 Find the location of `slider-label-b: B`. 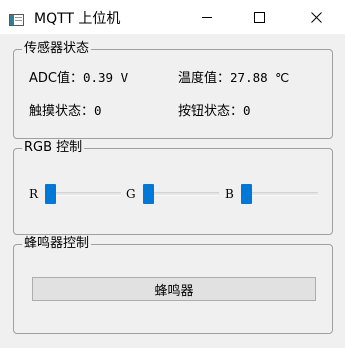

slider-label-b: B is located at coordinates (229, 194).